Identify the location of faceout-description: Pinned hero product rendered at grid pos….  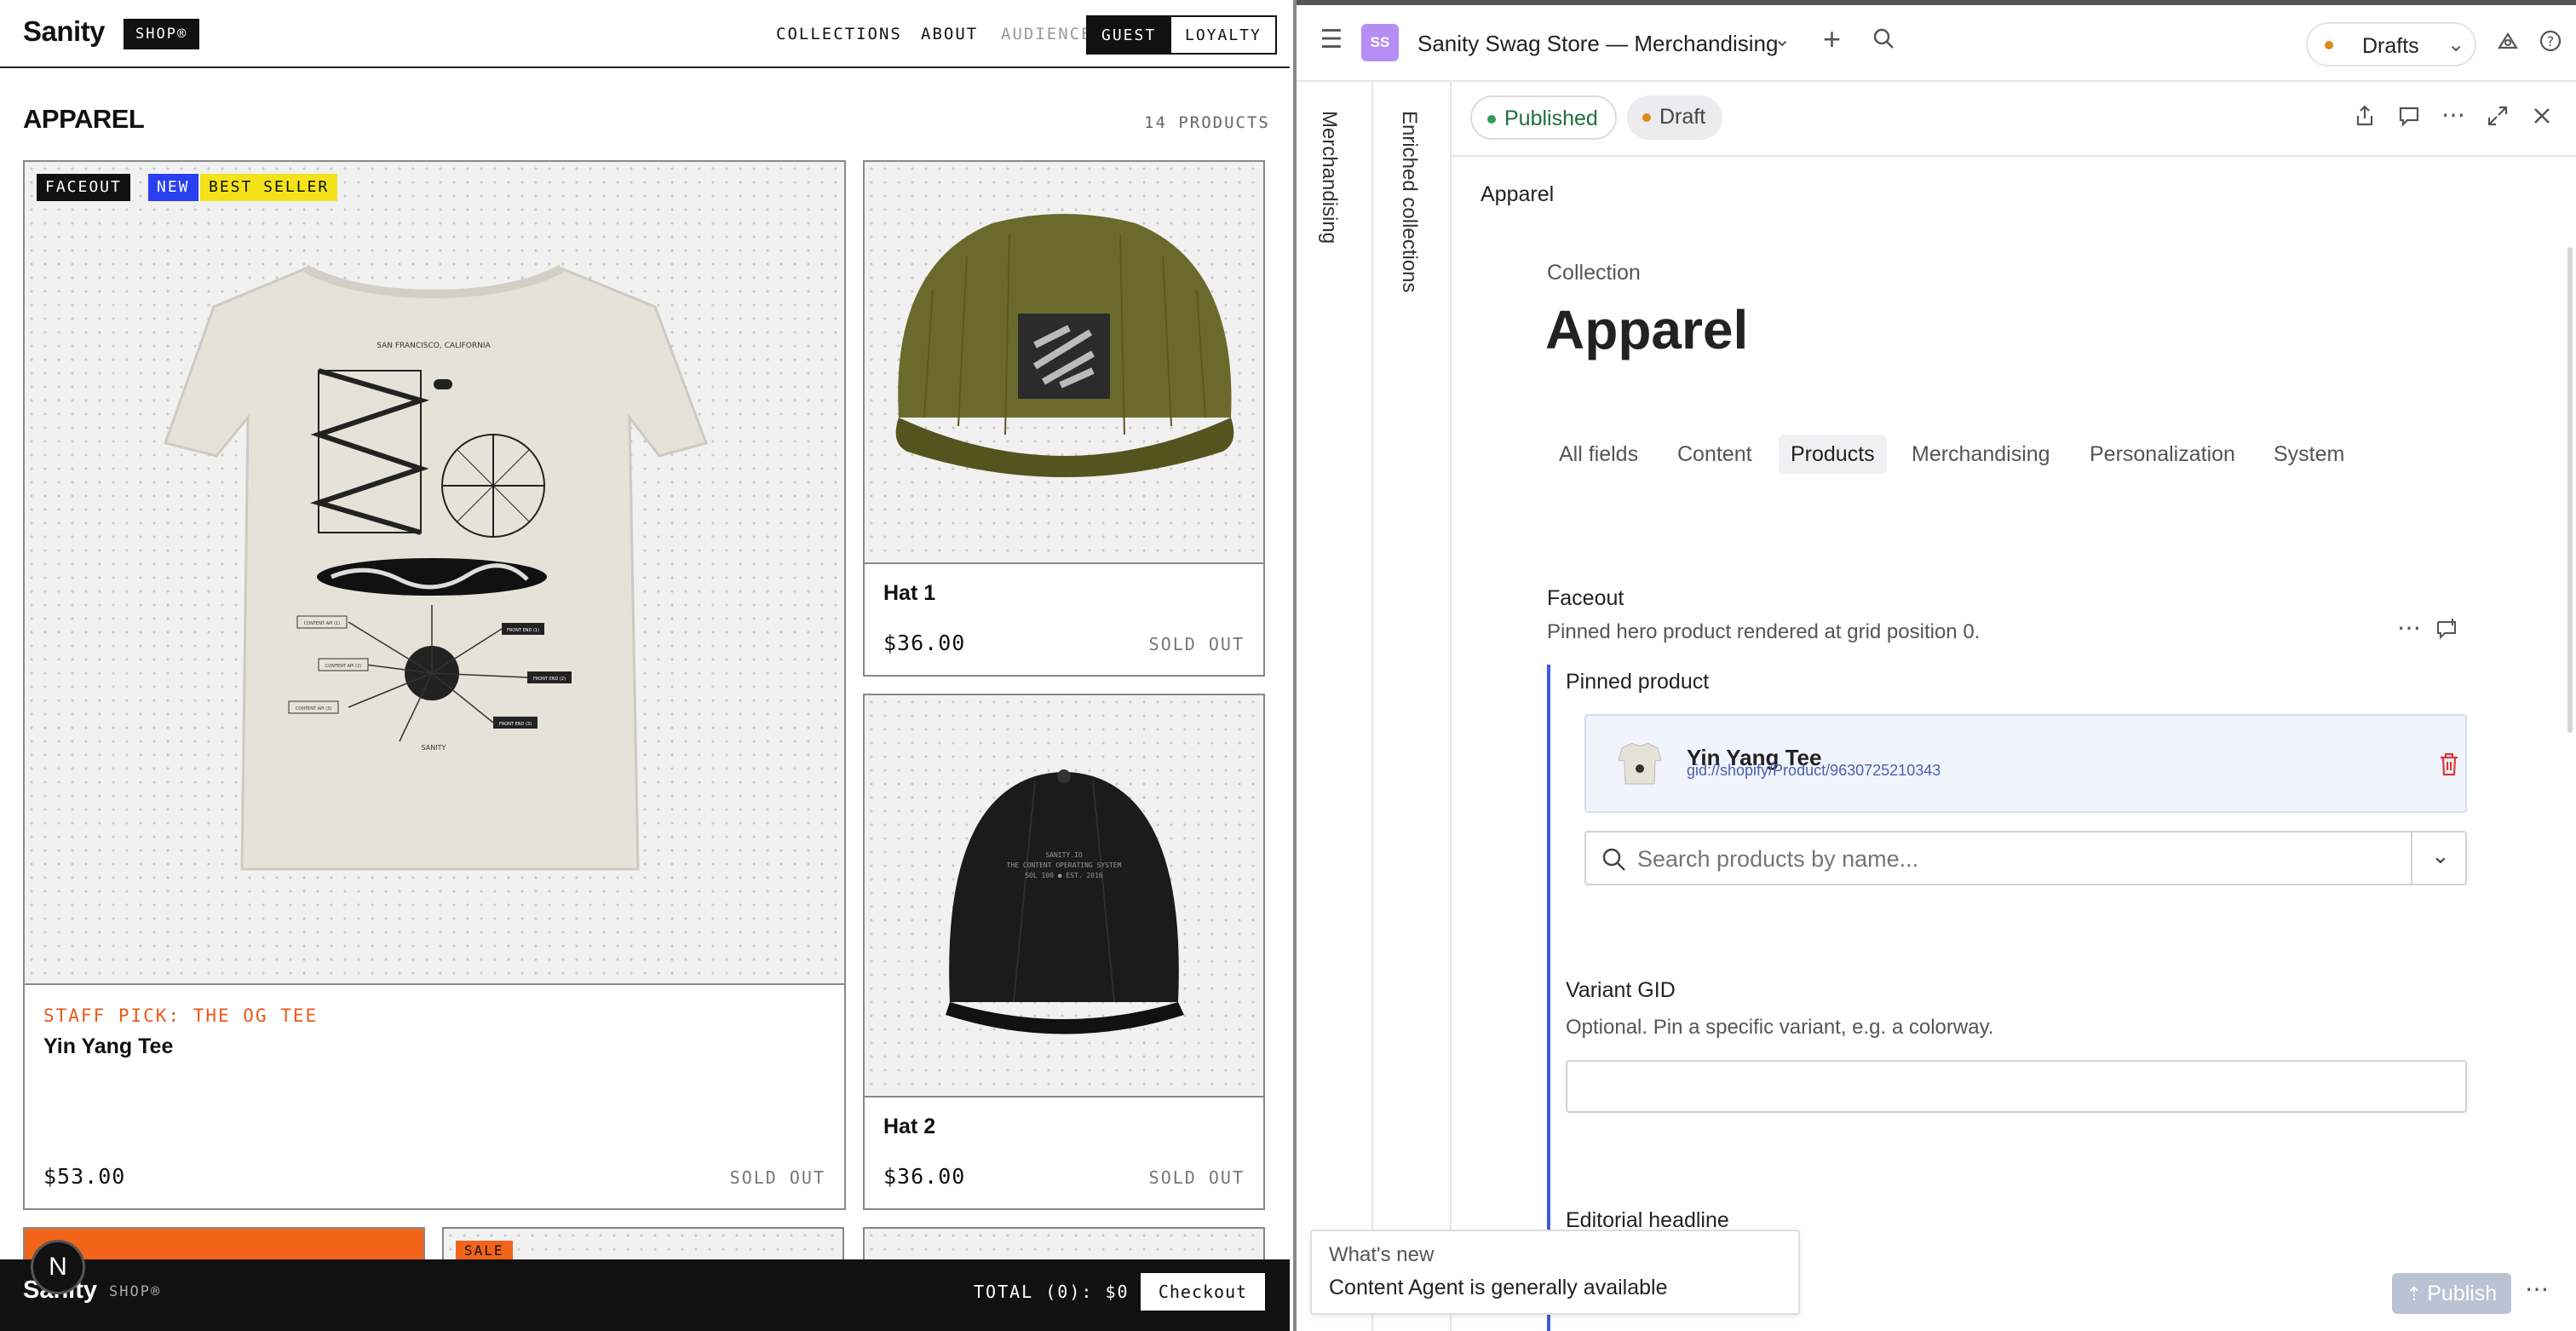
(1764, 631).